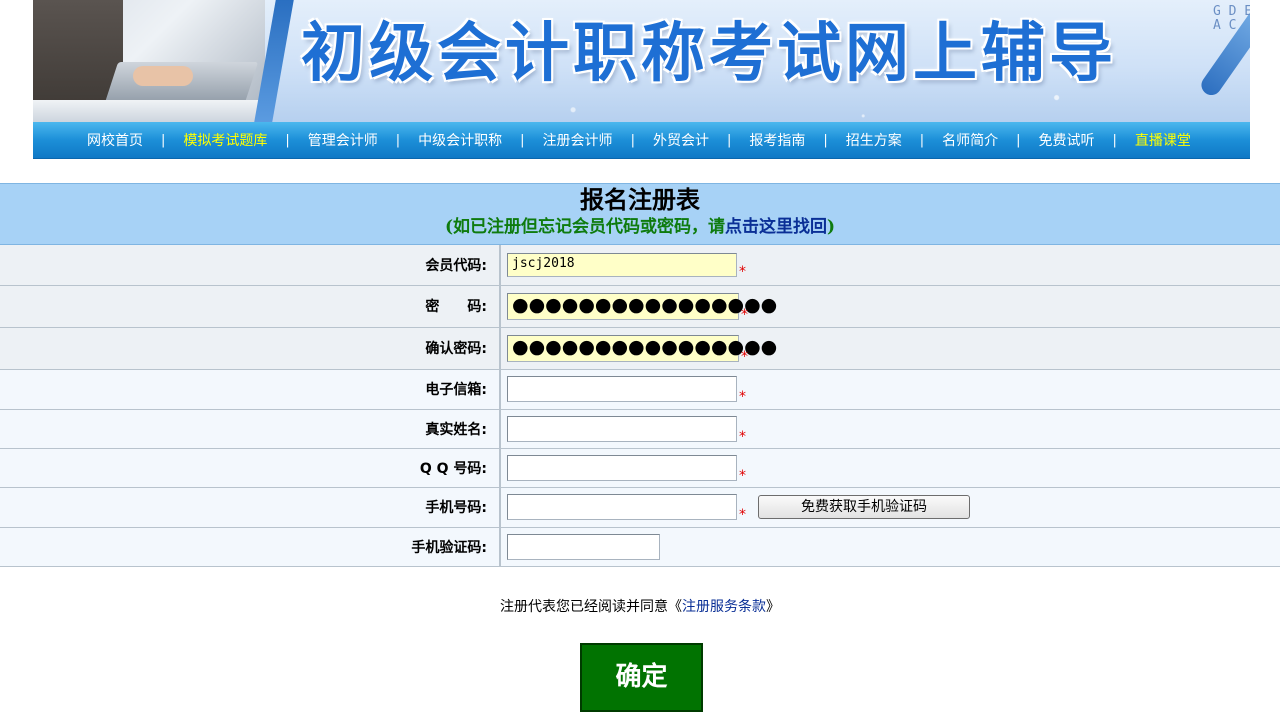  Describe the element at coordinates (640, 199) in the screenshot. I see `form-title: 报名注册表` at that location.